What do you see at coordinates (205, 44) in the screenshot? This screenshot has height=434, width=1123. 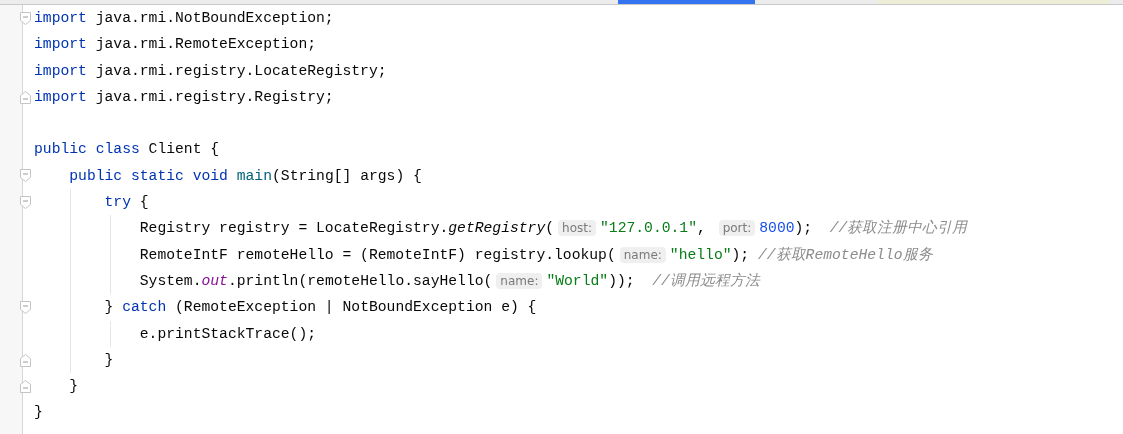 I see `code-text: java.rmi.RemoteException;` at bounding box center [205, 44].